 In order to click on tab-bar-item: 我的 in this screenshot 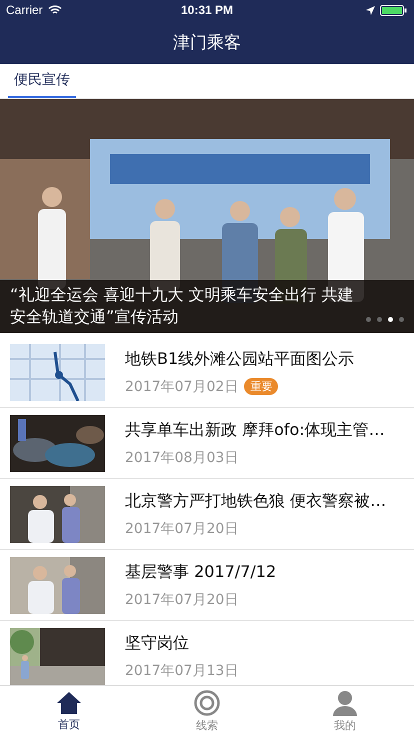, I will do `click(345, 711)`.